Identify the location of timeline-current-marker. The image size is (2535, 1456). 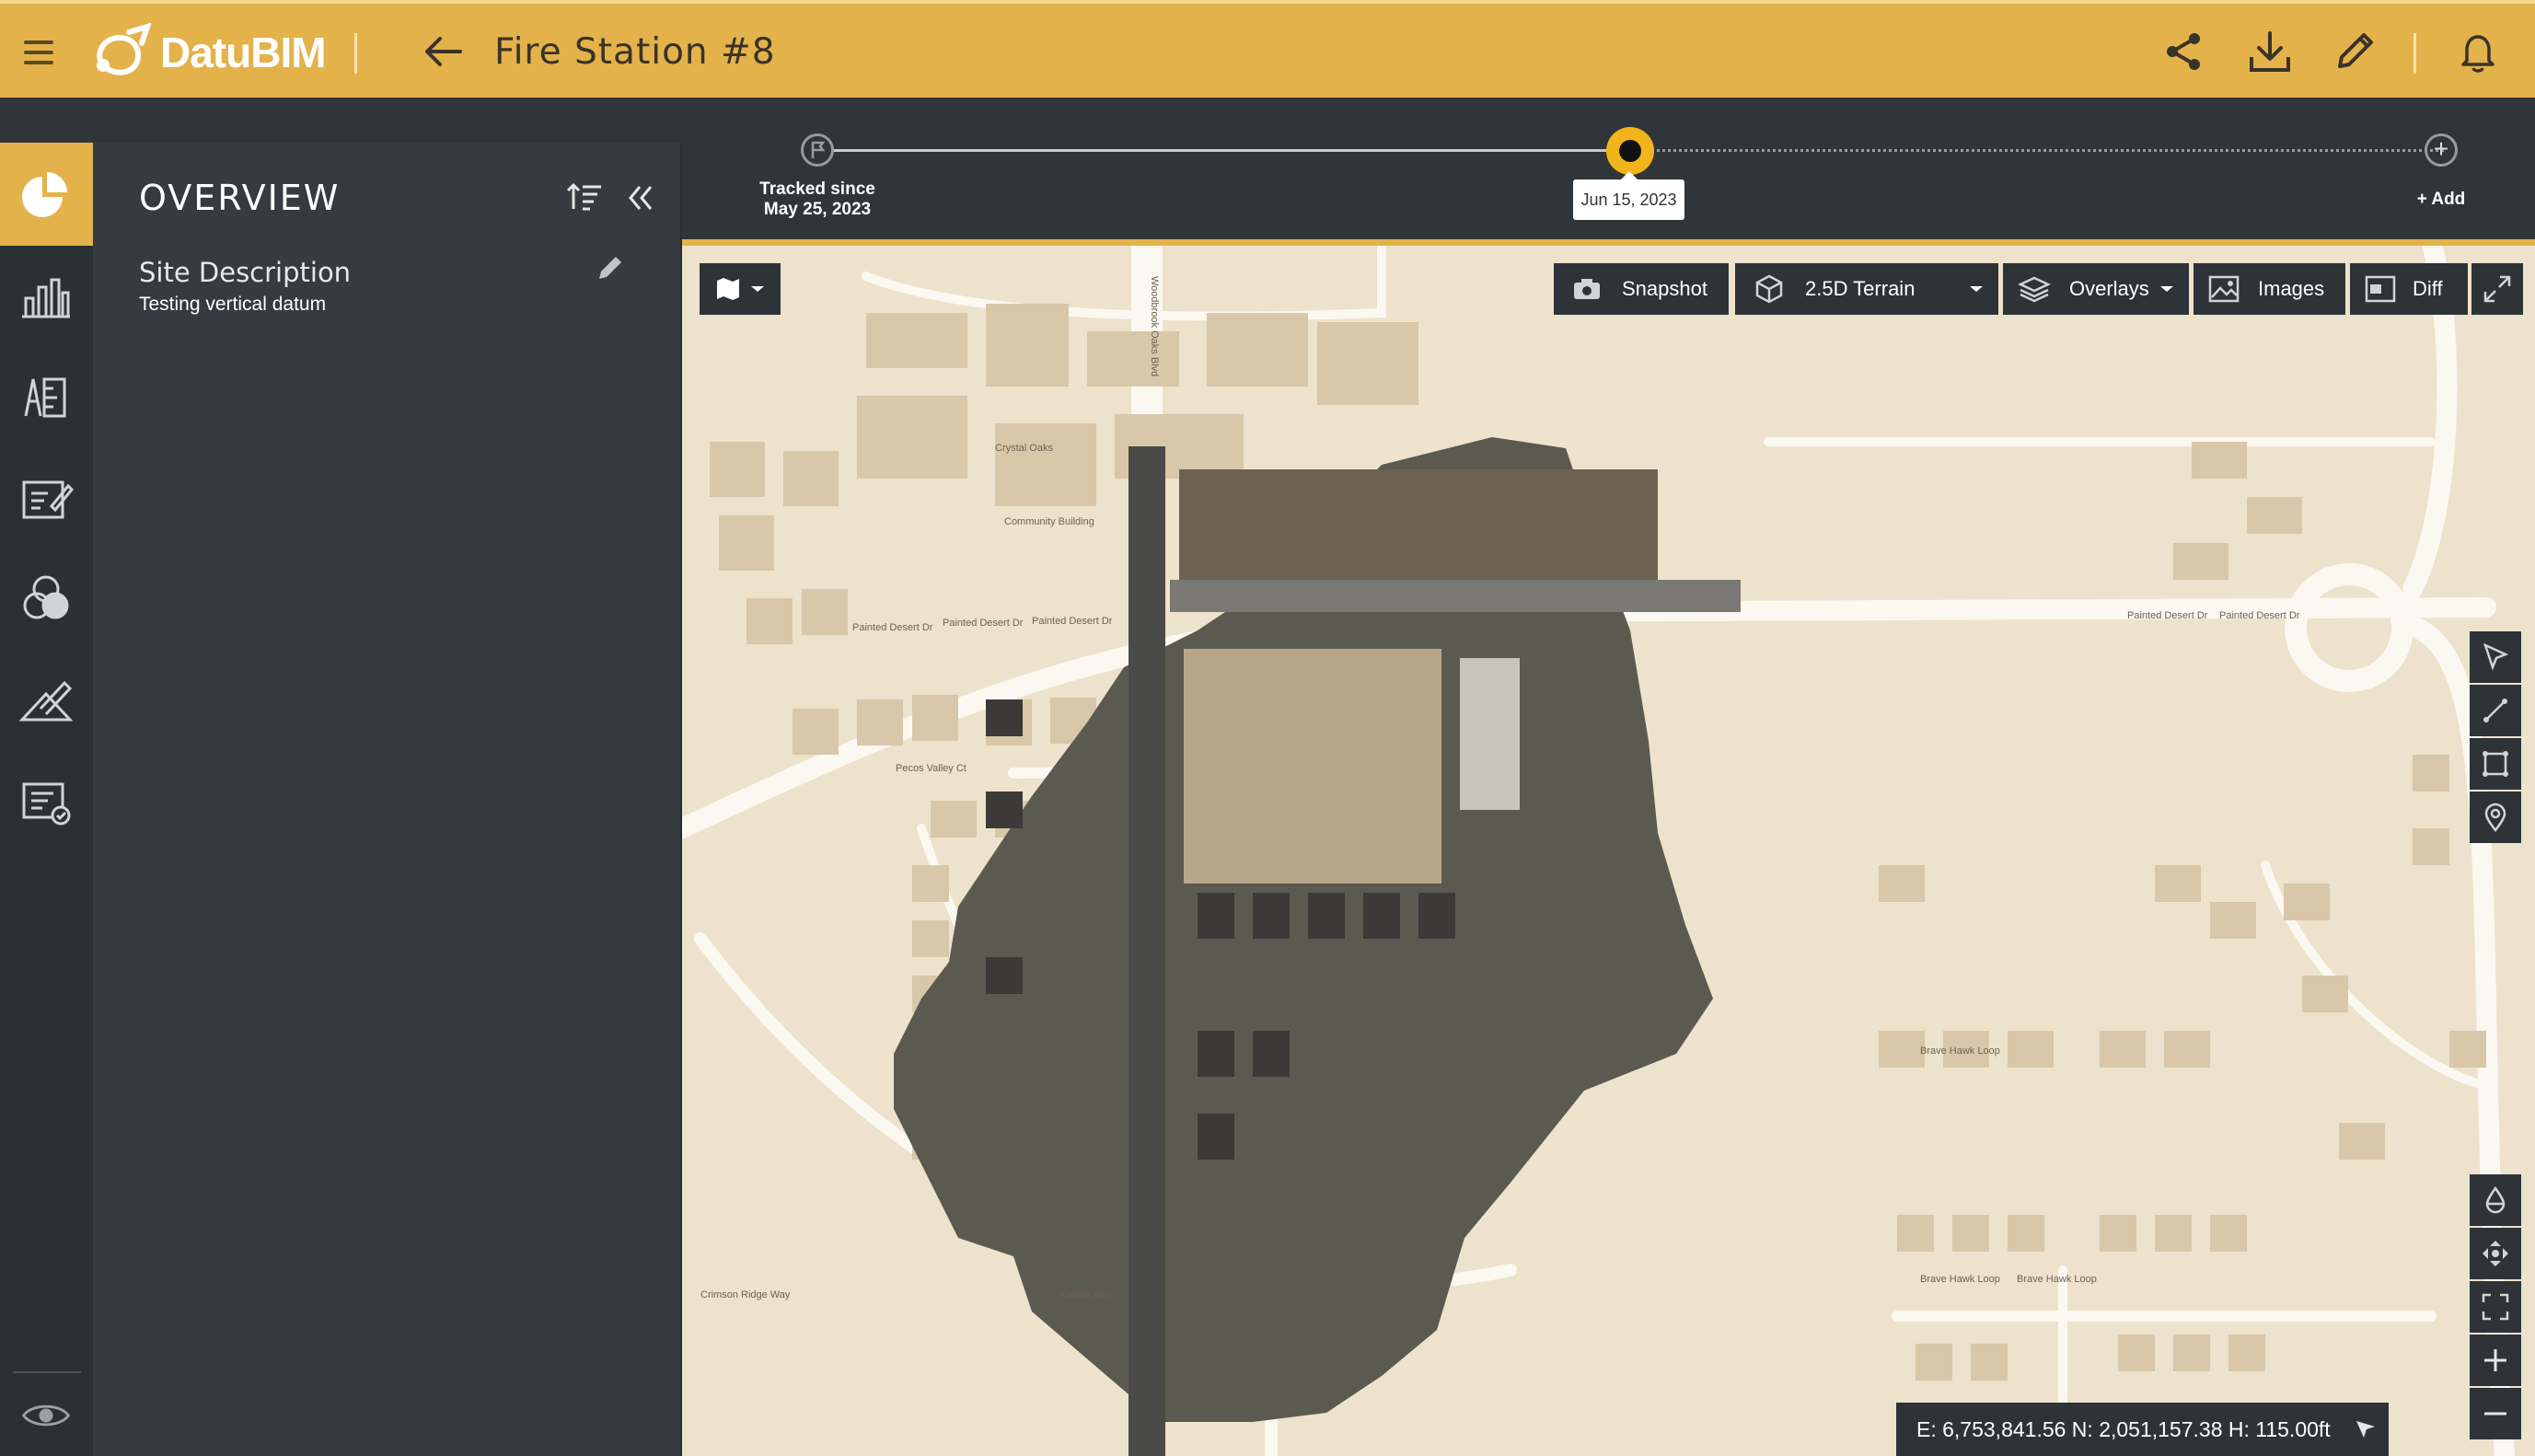
(1630, 151).